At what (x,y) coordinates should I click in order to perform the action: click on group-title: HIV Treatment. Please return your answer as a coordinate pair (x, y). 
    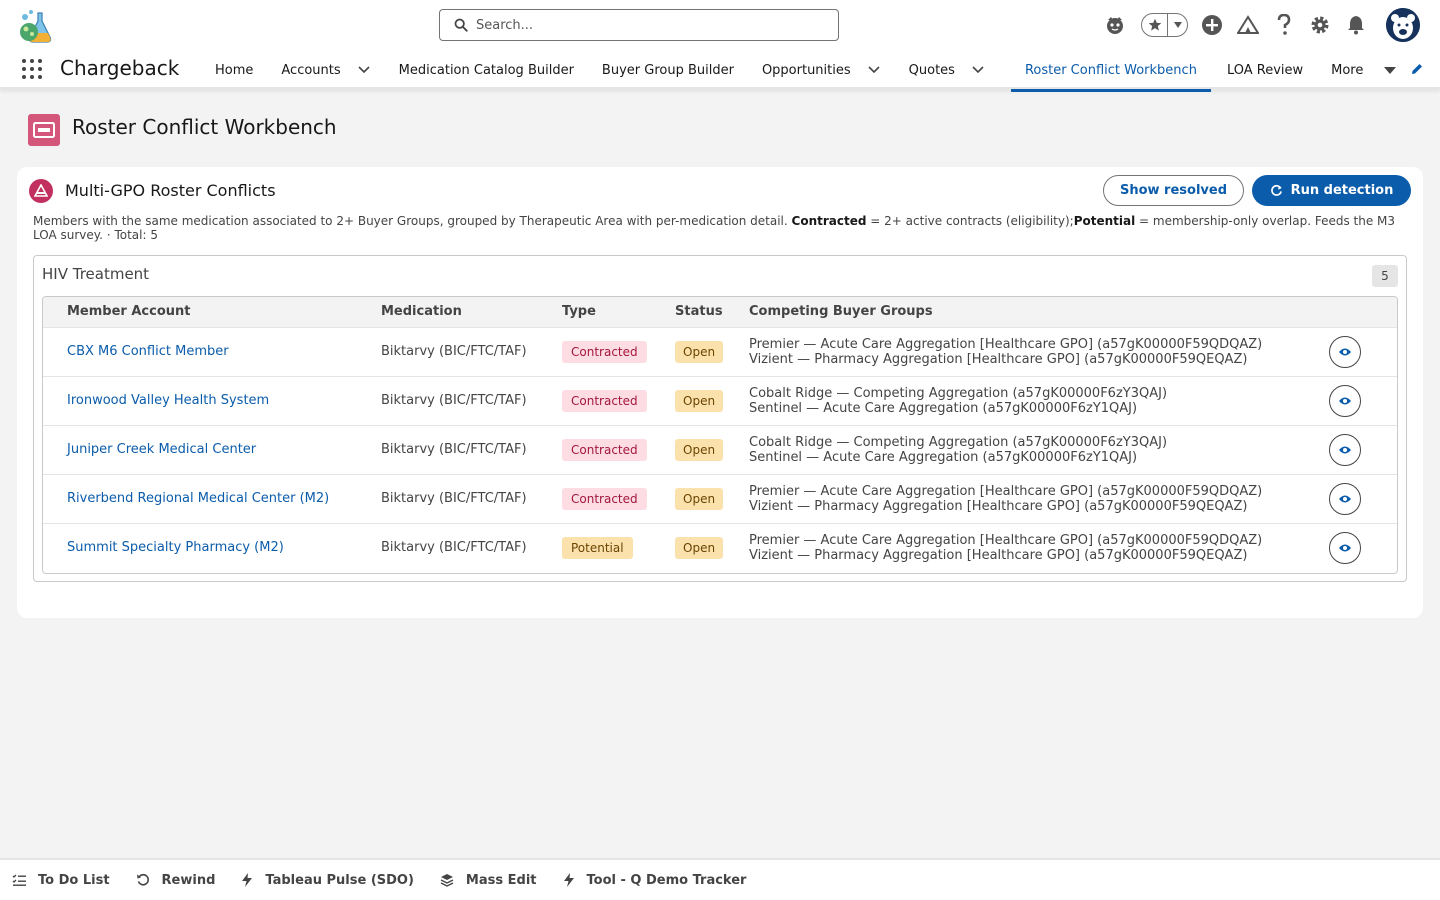
    Looking at the image, I should click on (96, 274).